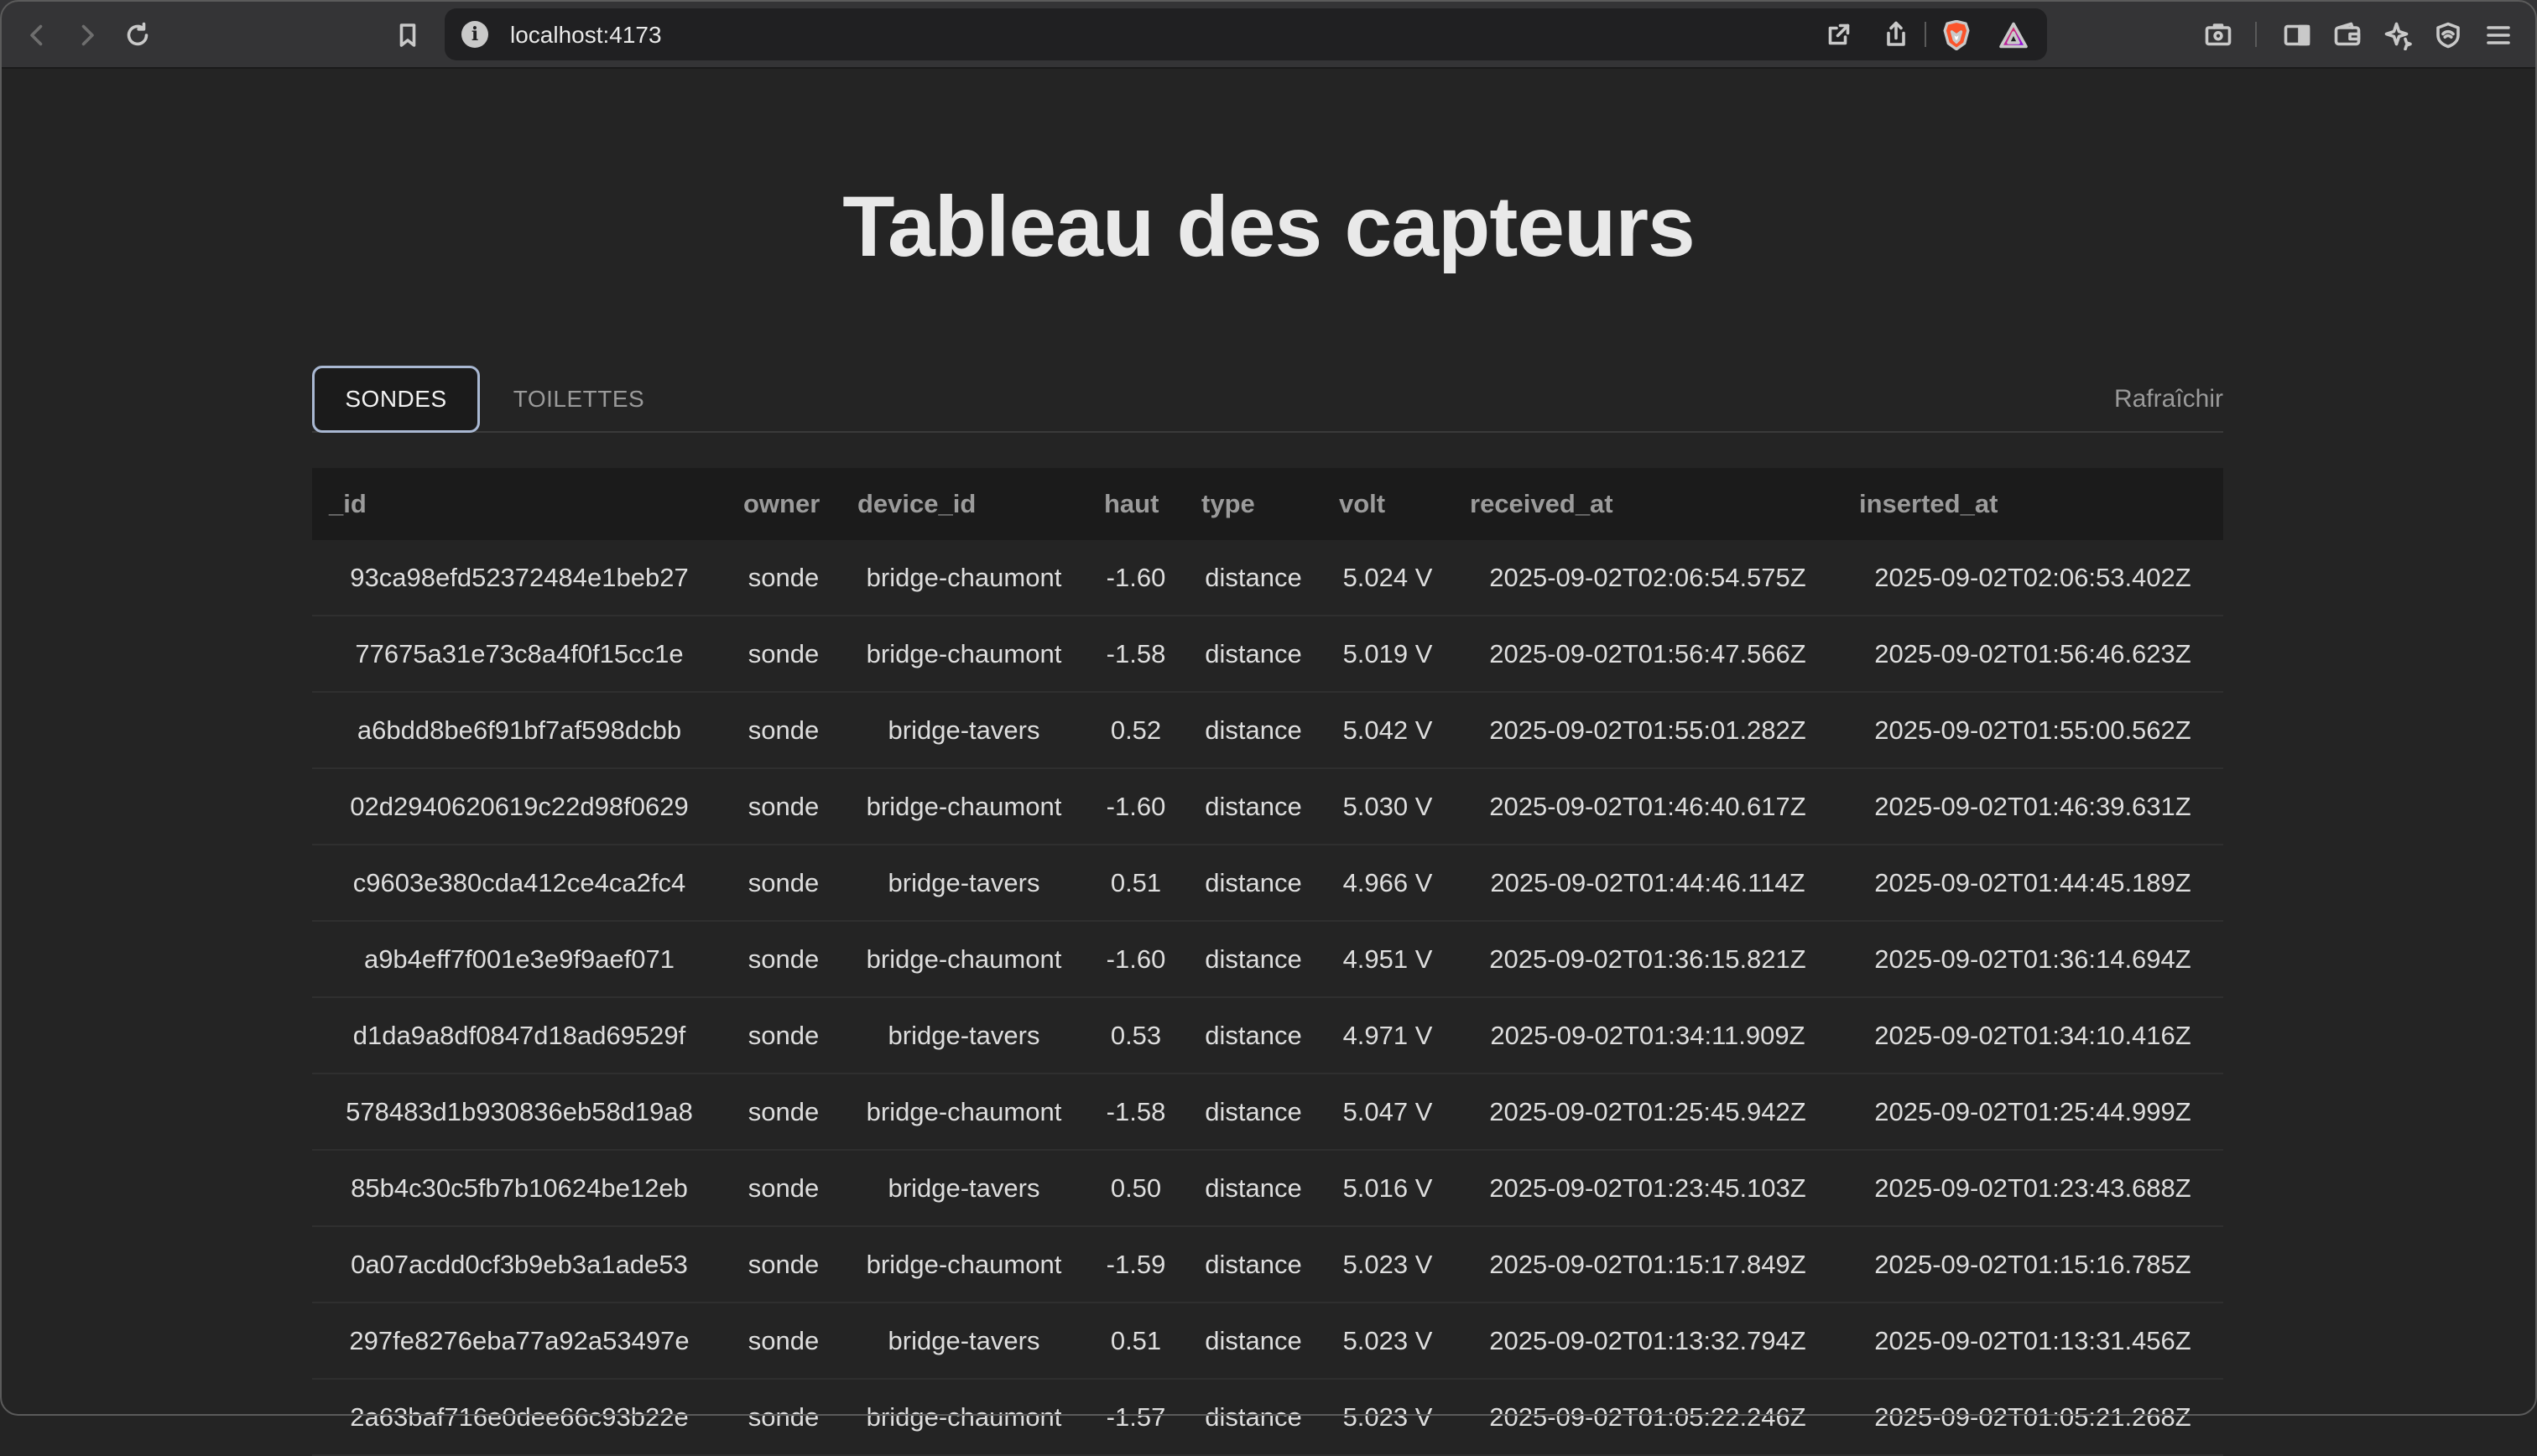  Describe the element at coordinates (1136, 1112) in the screenshot. I see `cell-haut: -1.58` at that location.